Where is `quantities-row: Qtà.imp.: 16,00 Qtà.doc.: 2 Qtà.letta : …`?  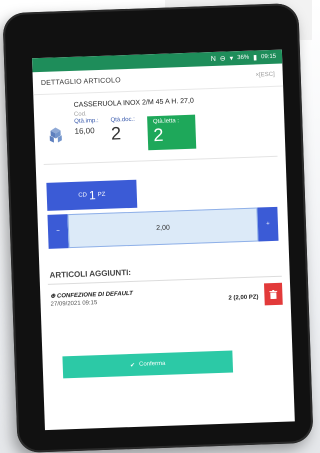
quantities-row: Qtà.imp.: 16,00 Qtà.doc.: 2 Qtà.letta : … is located at coordinates (175, 132).